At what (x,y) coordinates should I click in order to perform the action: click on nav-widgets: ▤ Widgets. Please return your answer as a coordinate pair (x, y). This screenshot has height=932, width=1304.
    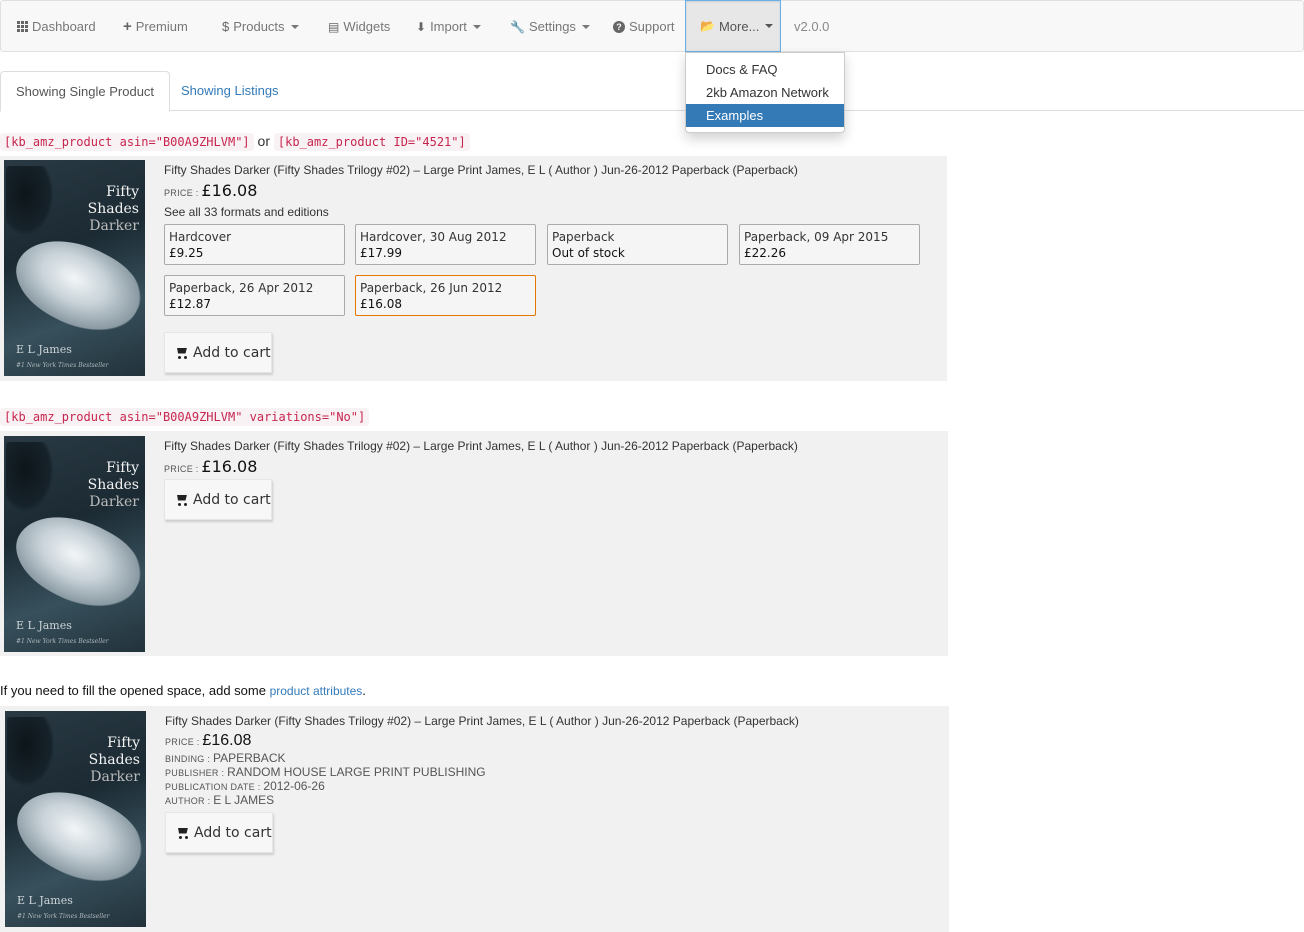
    Looking at the image, I should click on (359, 26).